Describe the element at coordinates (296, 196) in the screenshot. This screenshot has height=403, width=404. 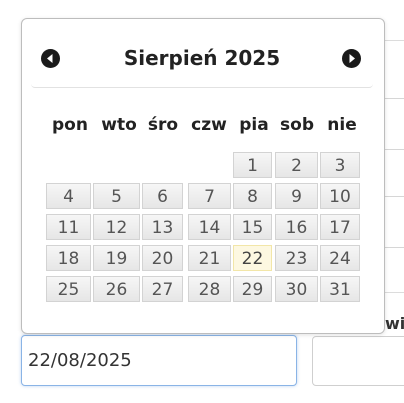
I see `day-cell: 9` at that location.